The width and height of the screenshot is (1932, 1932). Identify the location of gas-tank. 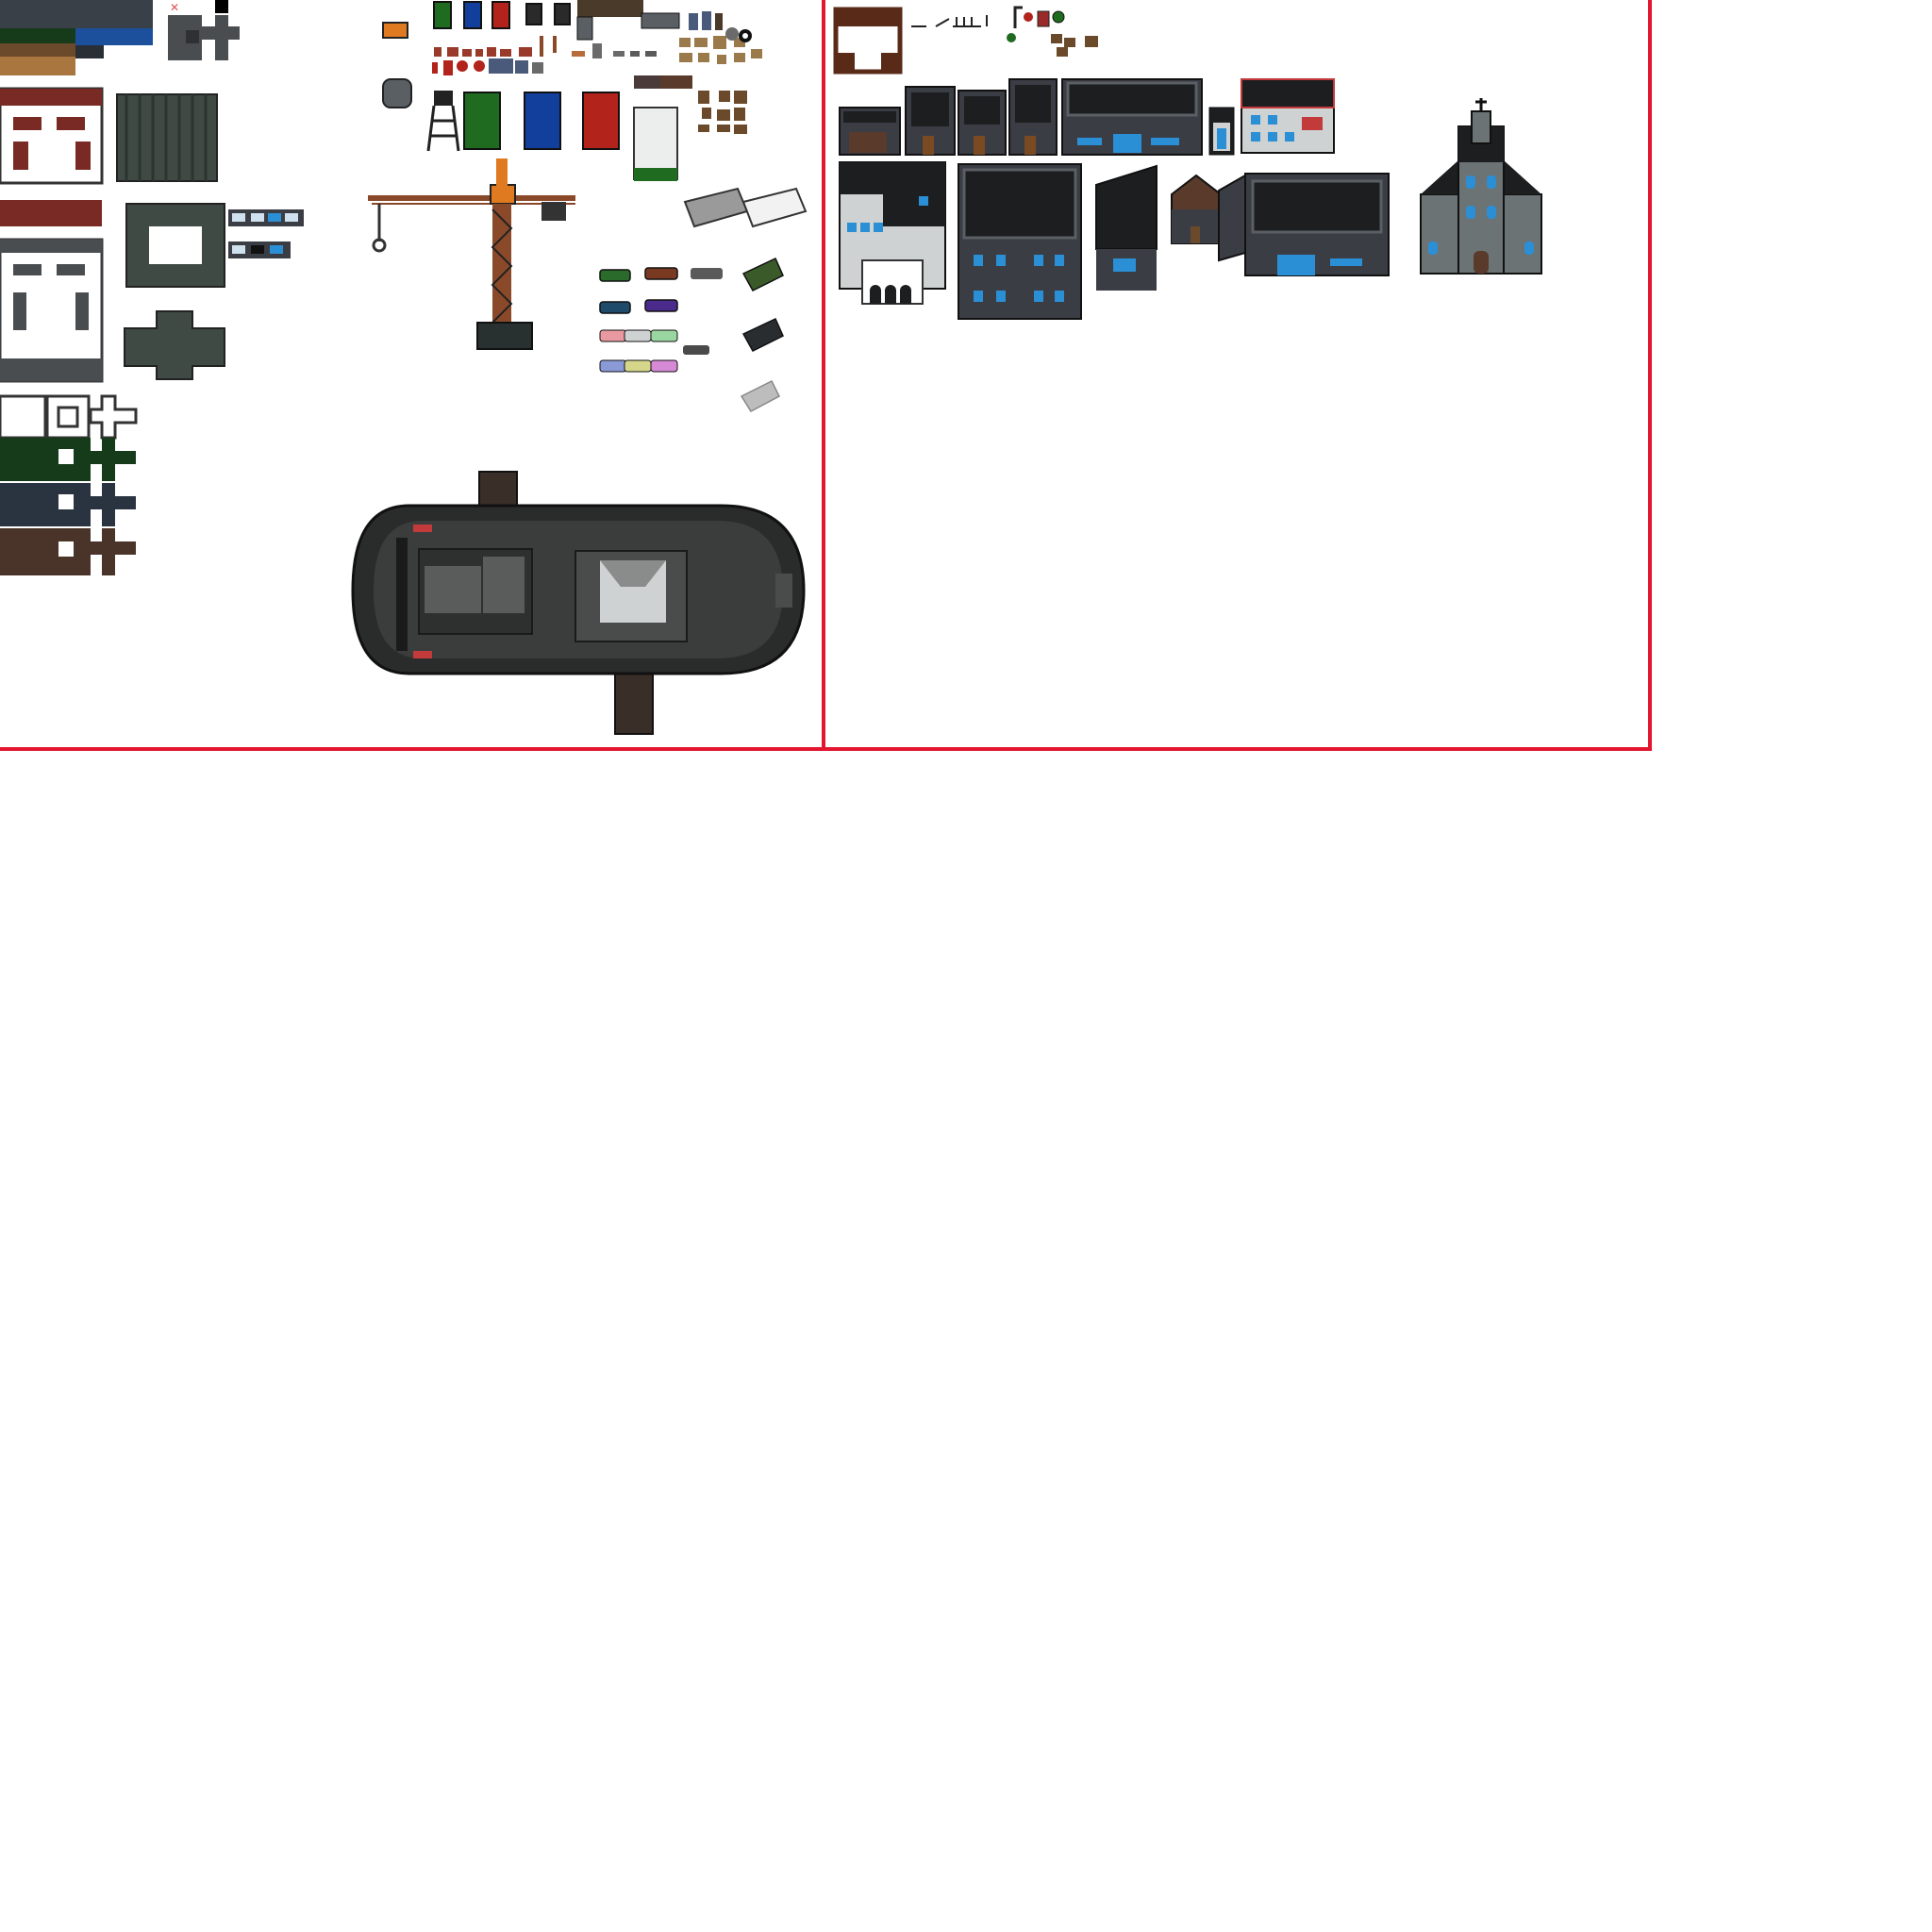
(397, 93).